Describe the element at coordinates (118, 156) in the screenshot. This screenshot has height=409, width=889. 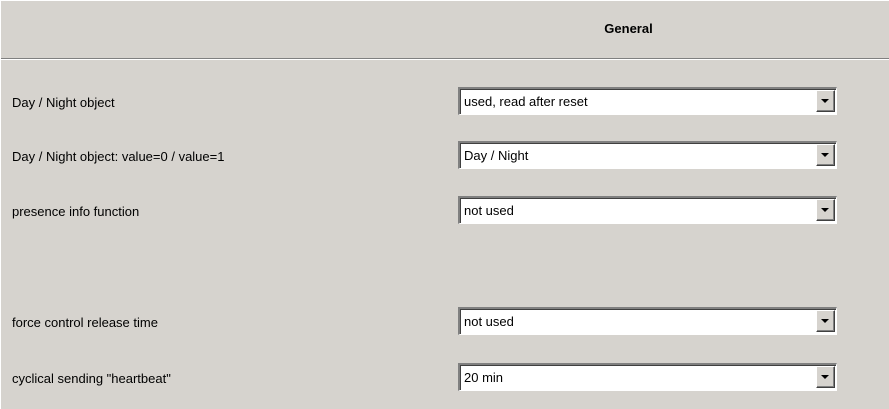
I see `setting-label: Day / Night object: value=0 / value=1` at that location.